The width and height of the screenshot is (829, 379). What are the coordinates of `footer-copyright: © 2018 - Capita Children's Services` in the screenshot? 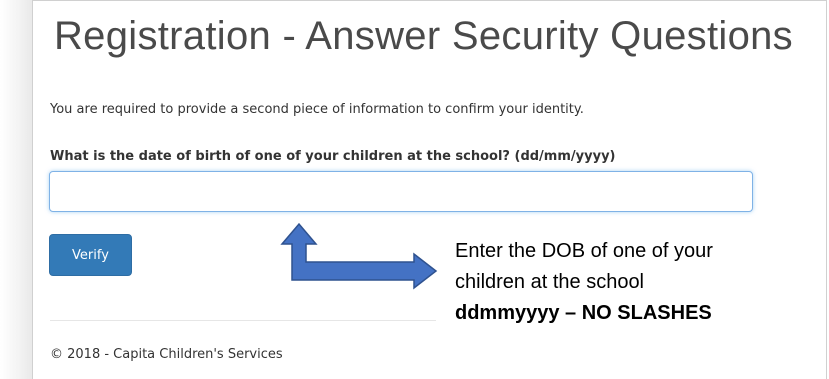 It's located at (166, 354).